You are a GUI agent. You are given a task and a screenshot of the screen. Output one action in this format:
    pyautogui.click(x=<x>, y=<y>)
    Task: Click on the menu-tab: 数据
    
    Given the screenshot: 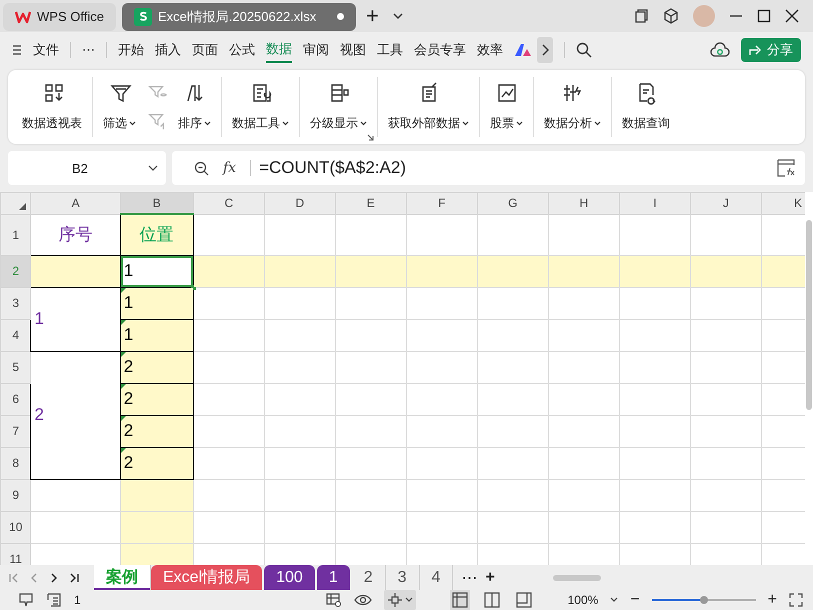 What is the action you would take?
    pyautogui.click(x=279, y=49)
    